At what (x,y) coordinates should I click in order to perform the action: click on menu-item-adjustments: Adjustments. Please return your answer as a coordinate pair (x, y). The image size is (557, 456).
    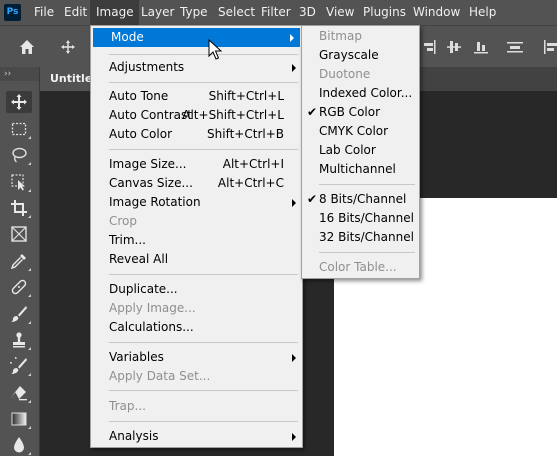
    Looking at the image, I should click on (196, 67).